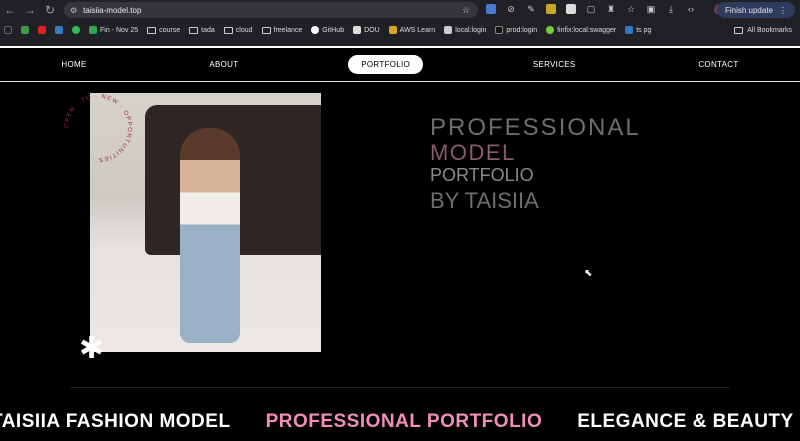  What do you see at coordinates (629, 30) in the screenshot?
I see `typescript-icon` at bounding box center [629, 30].